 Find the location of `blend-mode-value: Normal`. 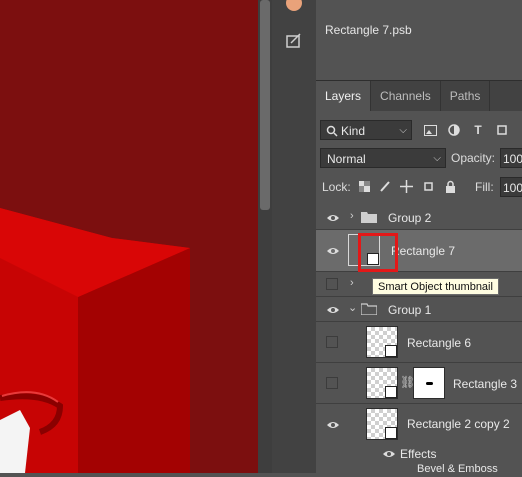

blend-mode-value: Normal is located at coordinates (346, 159).